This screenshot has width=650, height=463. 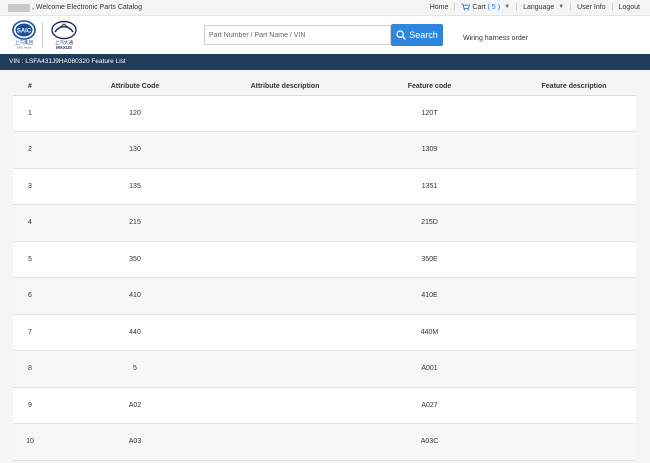 I want to click on cell-feature-code: 350E, so click(x=429, y=259).